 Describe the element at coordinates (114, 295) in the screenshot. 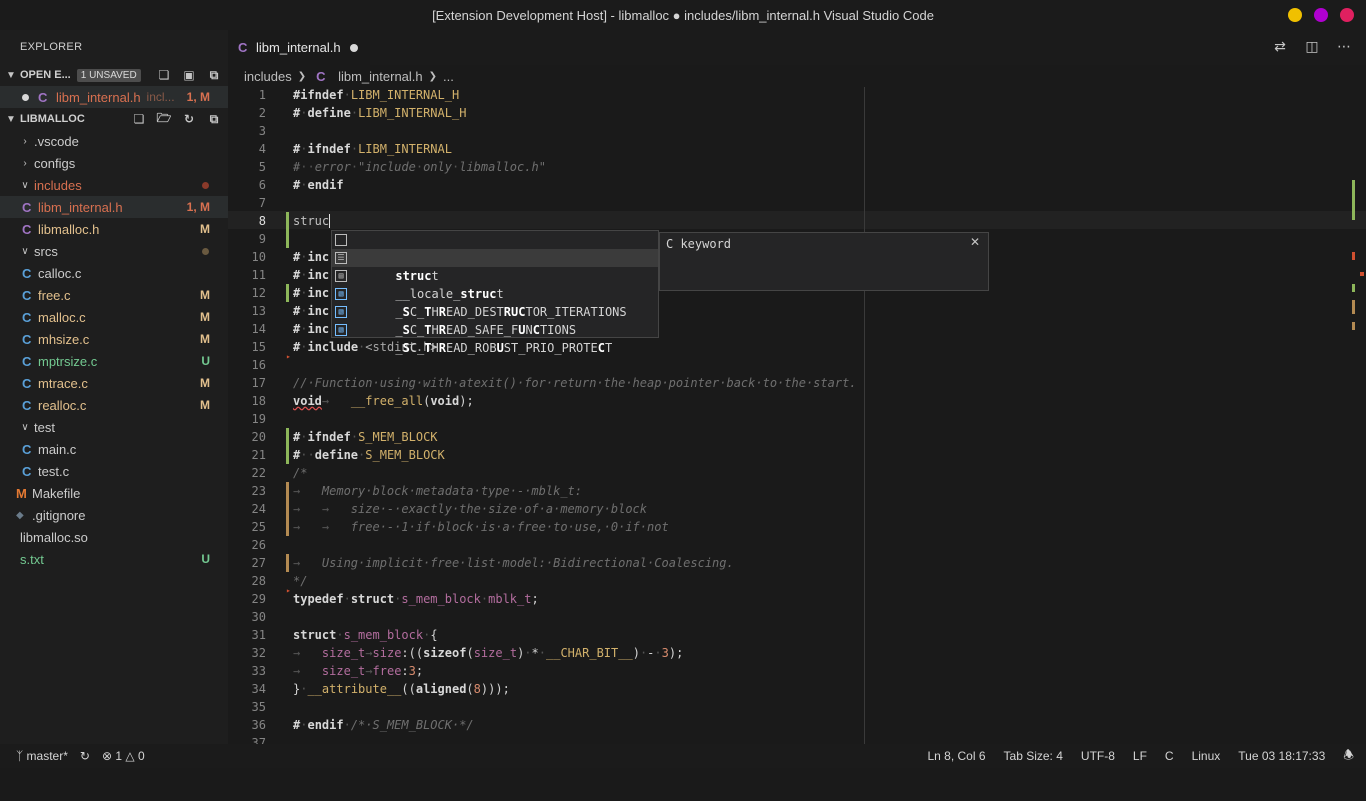

I see `file-item: Cfree.c M` at that location.